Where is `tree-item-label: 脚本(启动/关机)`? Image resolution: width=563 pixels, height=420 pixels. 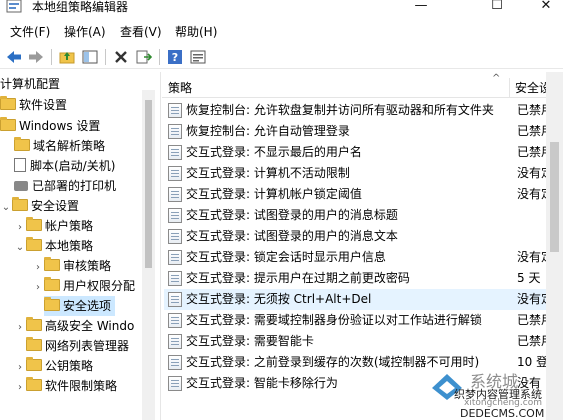 tree-item-label: 脚本(启动/关机) is located at coordinates (73, 166).